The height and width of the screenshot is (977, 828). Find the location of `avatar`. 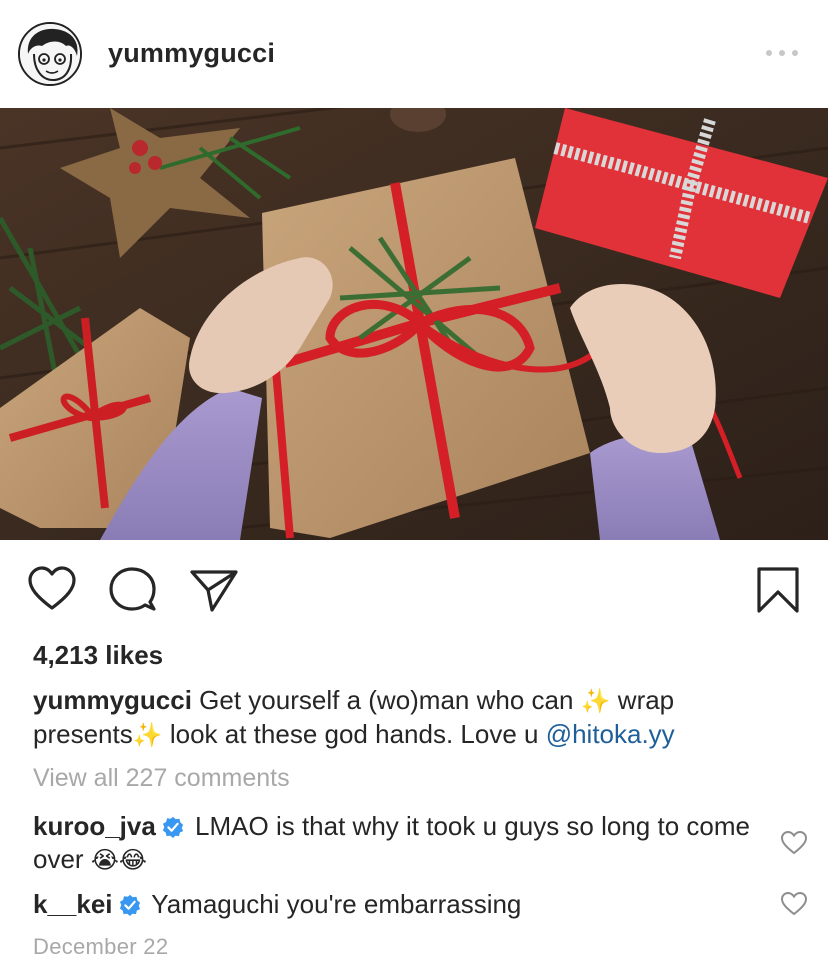

avatar is located at coordinates (50, 54).